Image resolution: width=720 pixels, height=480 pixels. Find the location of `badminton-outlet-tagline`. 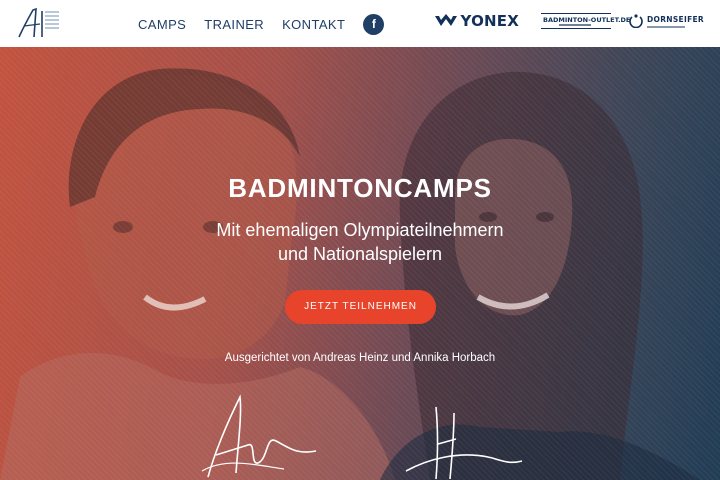

badminton-outlet-tagline is located at coordinates (575, 25).